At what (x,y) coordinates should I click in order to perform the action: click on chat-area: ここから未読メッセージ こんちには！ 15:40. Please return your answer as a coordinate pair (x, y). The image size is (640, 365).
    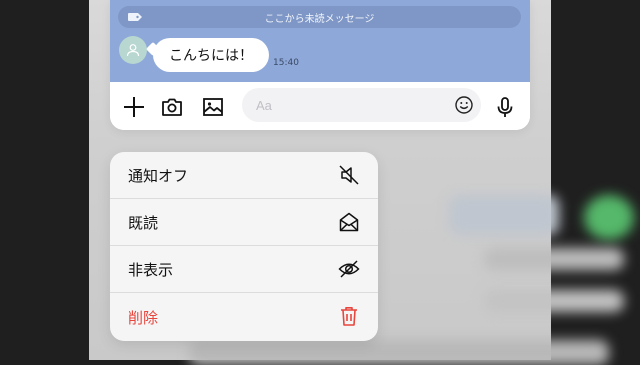
    Looking at the image, I should click on (320, 41).